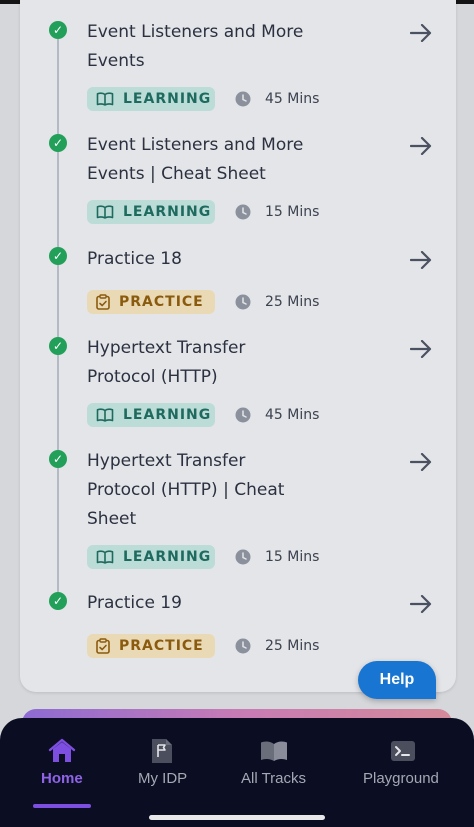  Describe the element at coordinates (176, 174) in the screenshot. I see `item-title-line: Events | Cheat Sheet` at that location.